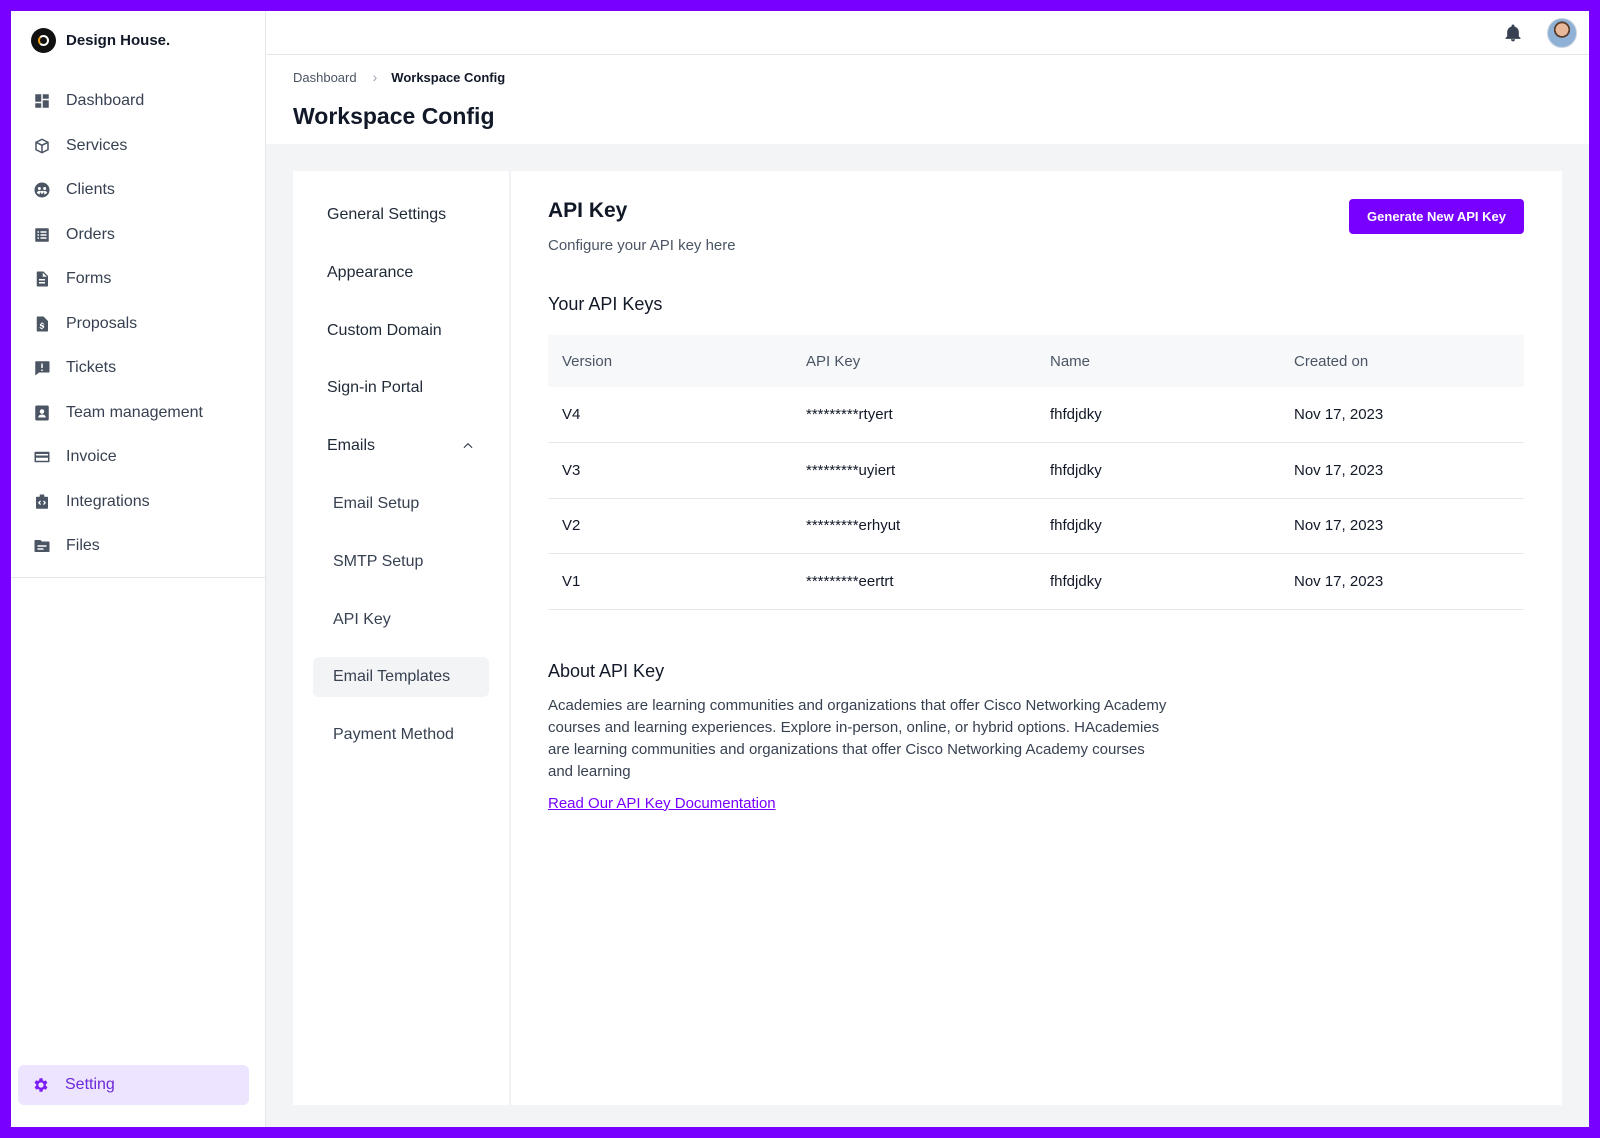 Image resolution: width=1600 pixels, height=1138 pixels. What do you see at coordinates (90, 234) in the screenshot?
I see `sidebar-item-label: Orders` at bounding box center [90, 234].